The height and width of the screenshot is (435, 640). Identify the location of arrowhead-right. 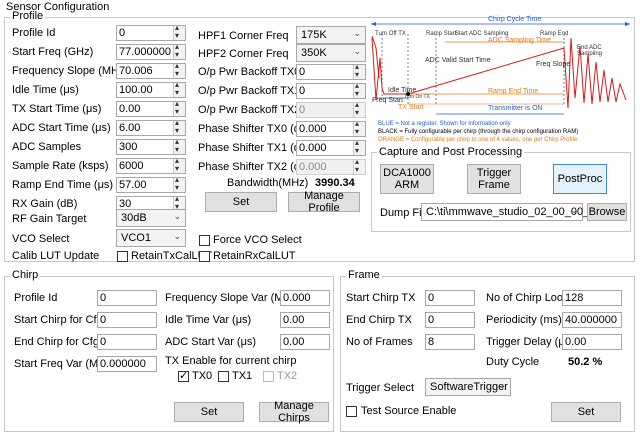
(627, 24).